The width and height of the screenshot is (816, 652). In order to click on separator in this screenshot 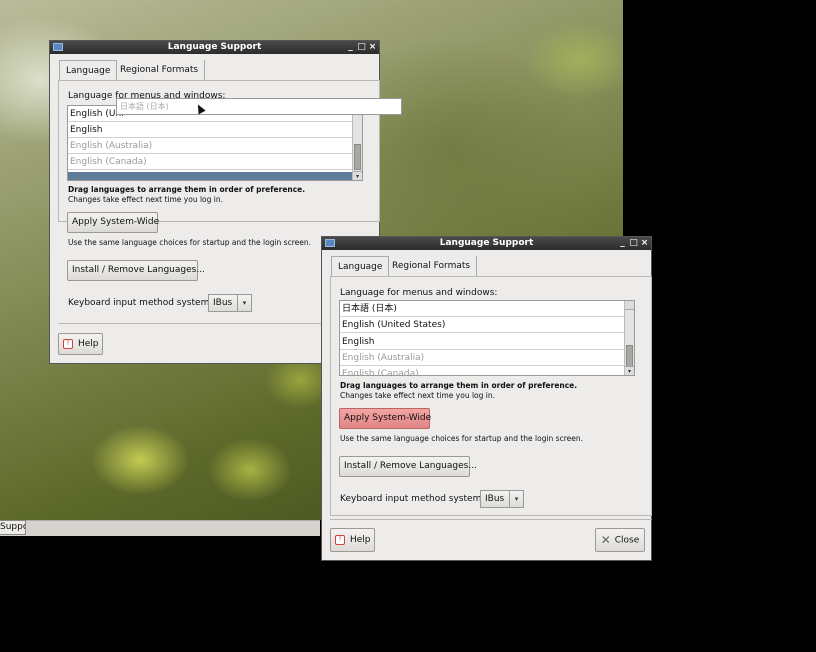, I will do `click(491, 519)`.